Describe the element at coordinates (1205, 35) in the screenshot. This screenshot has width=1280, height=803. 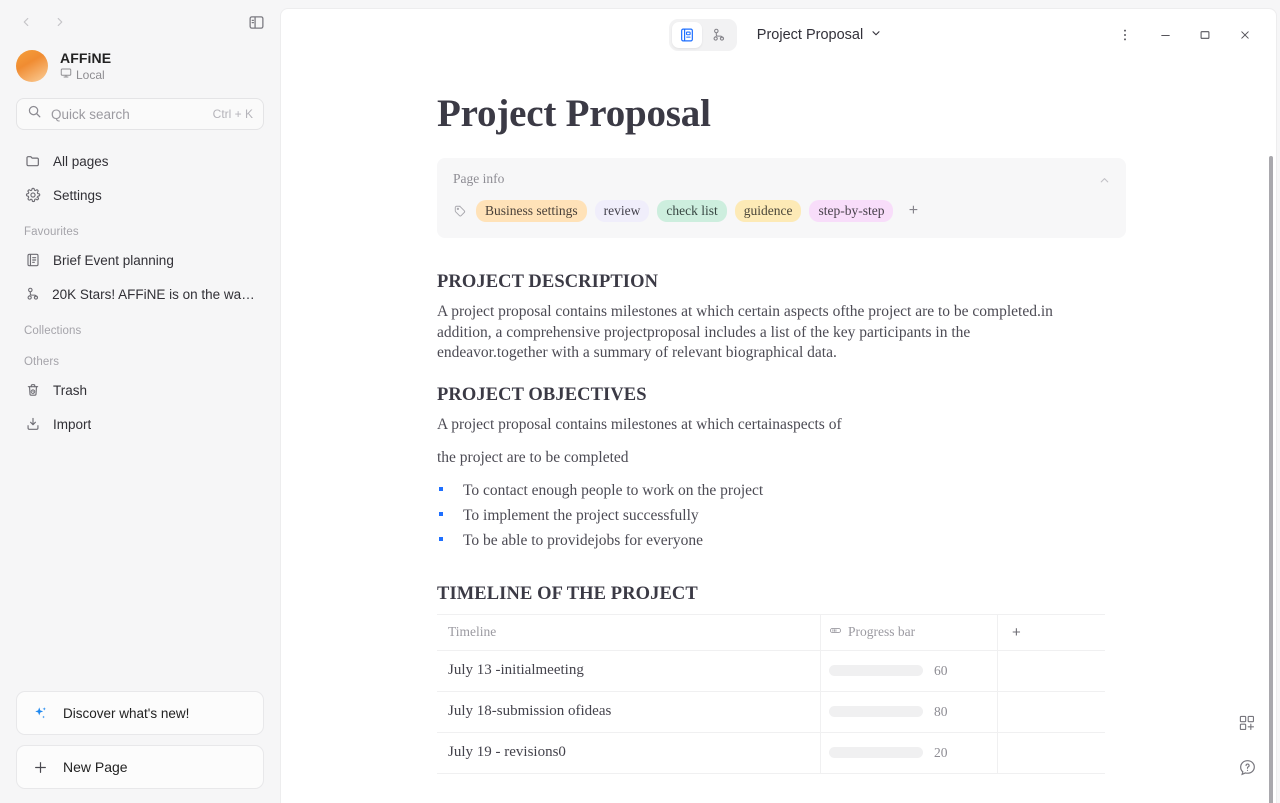
I see `maximize-icon` at that location.